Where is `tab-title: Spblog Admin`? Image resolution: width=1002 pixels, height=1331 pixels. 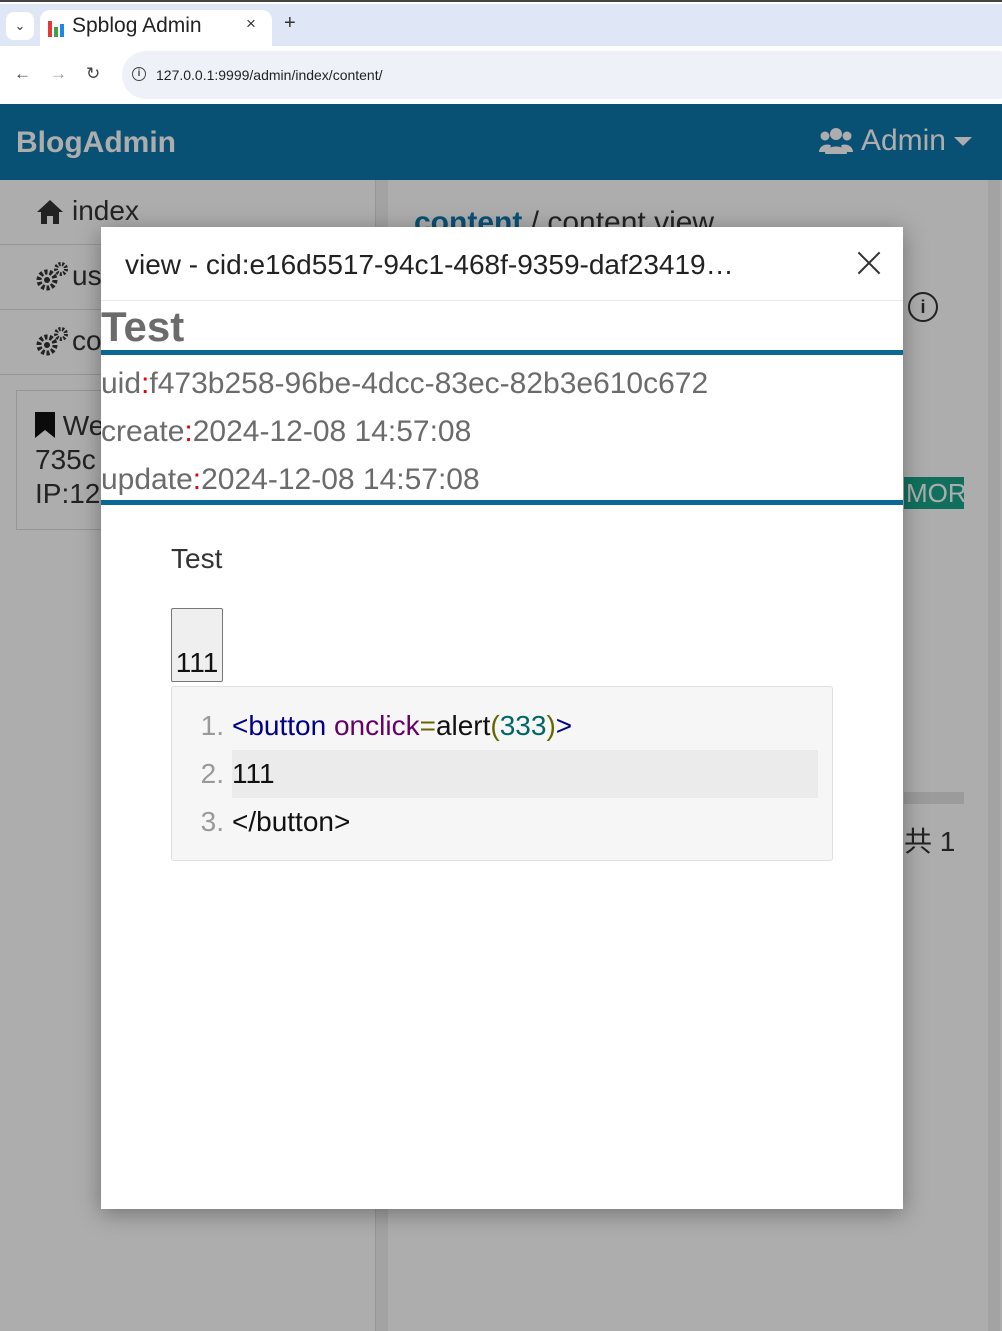 tab-title: Spblog Admin is located at coordinates (137, 25).